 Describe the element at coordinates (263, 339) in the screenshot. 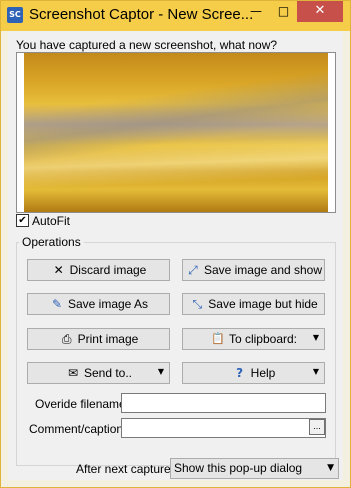

I see `to-clipboard-label: To clipboard:` at that location.